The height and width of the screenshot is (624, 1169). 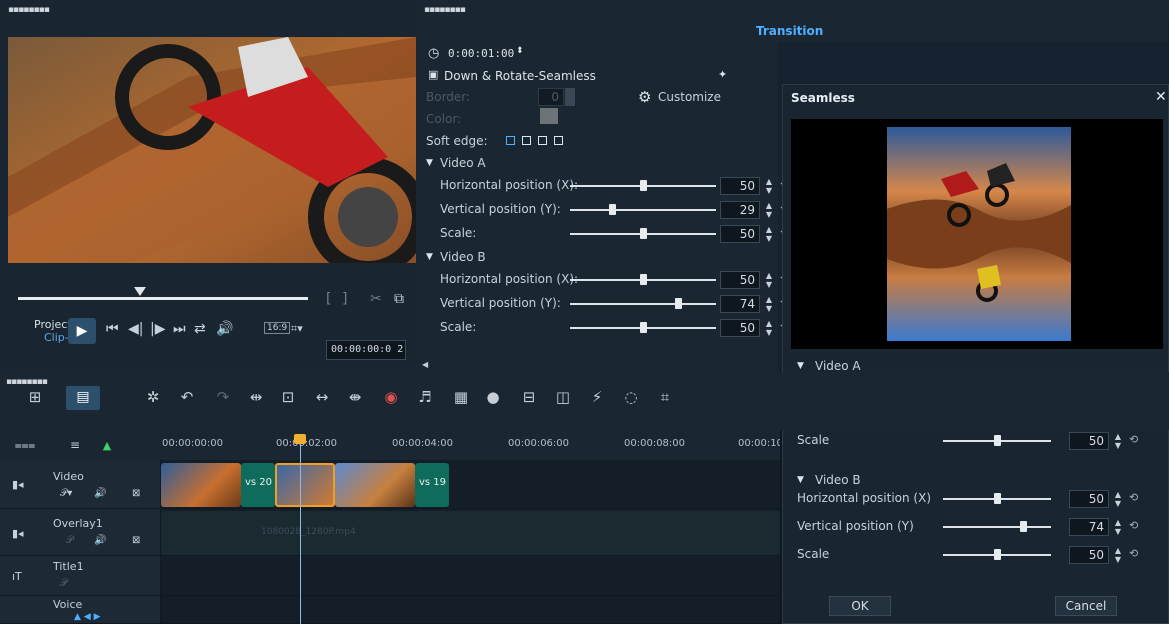 What do you see at coordinates (305, 485) in the screenshot?
I see `selected-transition-clip` at bounding box center [305, 485].